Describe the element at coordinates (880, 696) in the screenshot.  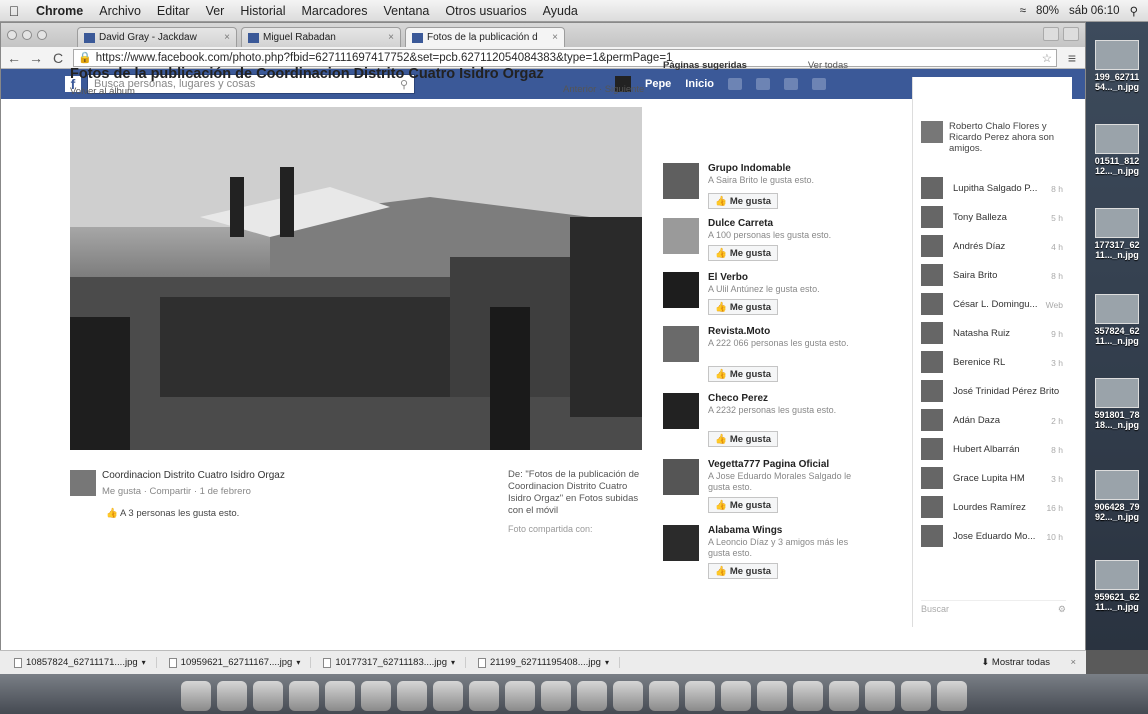
I see `downloads-stack-icon` at that location.